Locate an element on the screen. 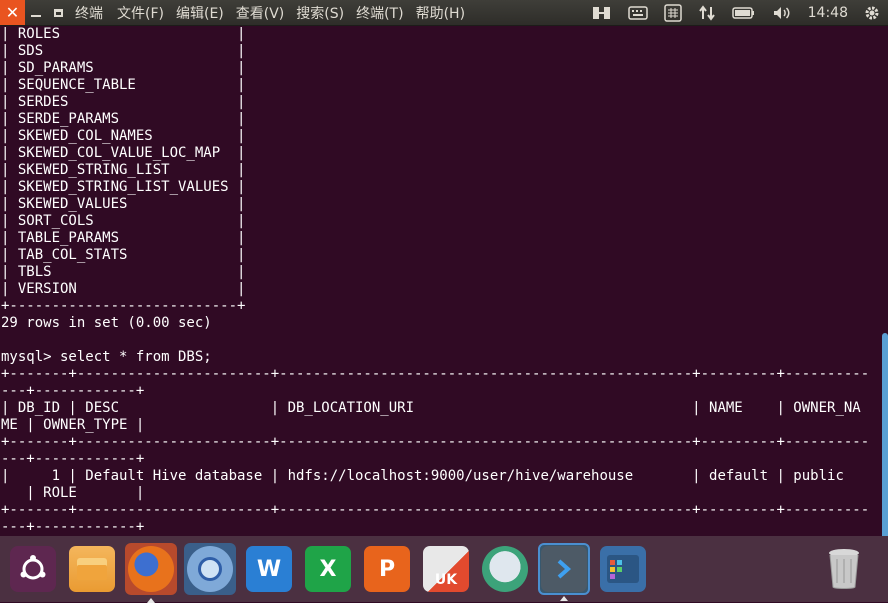  session-menu-button is located at coordinates (872, 12).